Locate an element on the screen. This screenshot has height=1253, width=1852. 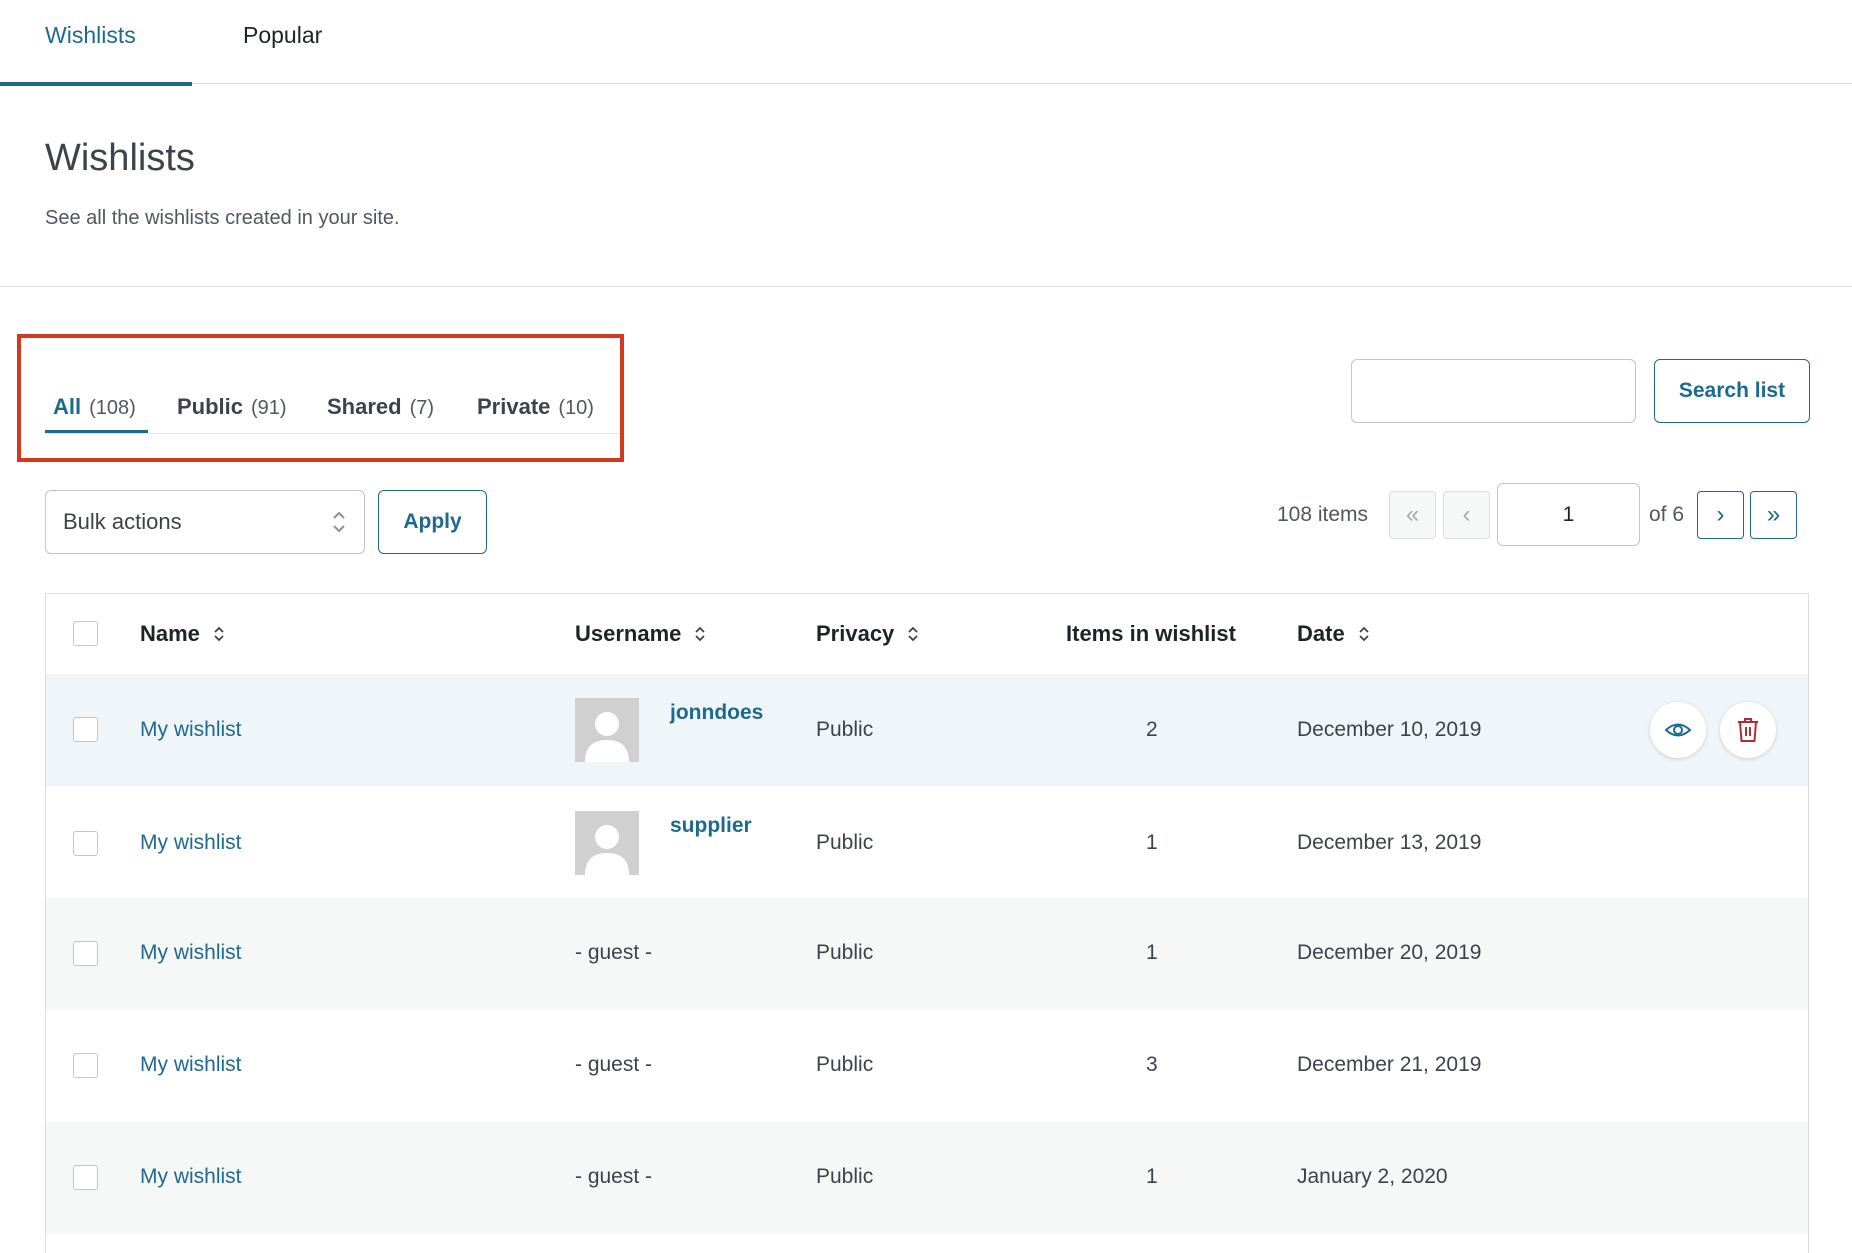
filter-public-count: (91) is located at coordinates (269, 408).